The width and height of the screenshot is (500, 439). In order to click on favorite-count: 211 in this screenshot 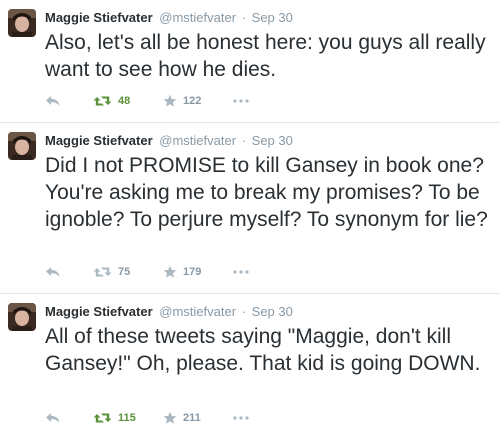, I will do `click(192, 418)`.